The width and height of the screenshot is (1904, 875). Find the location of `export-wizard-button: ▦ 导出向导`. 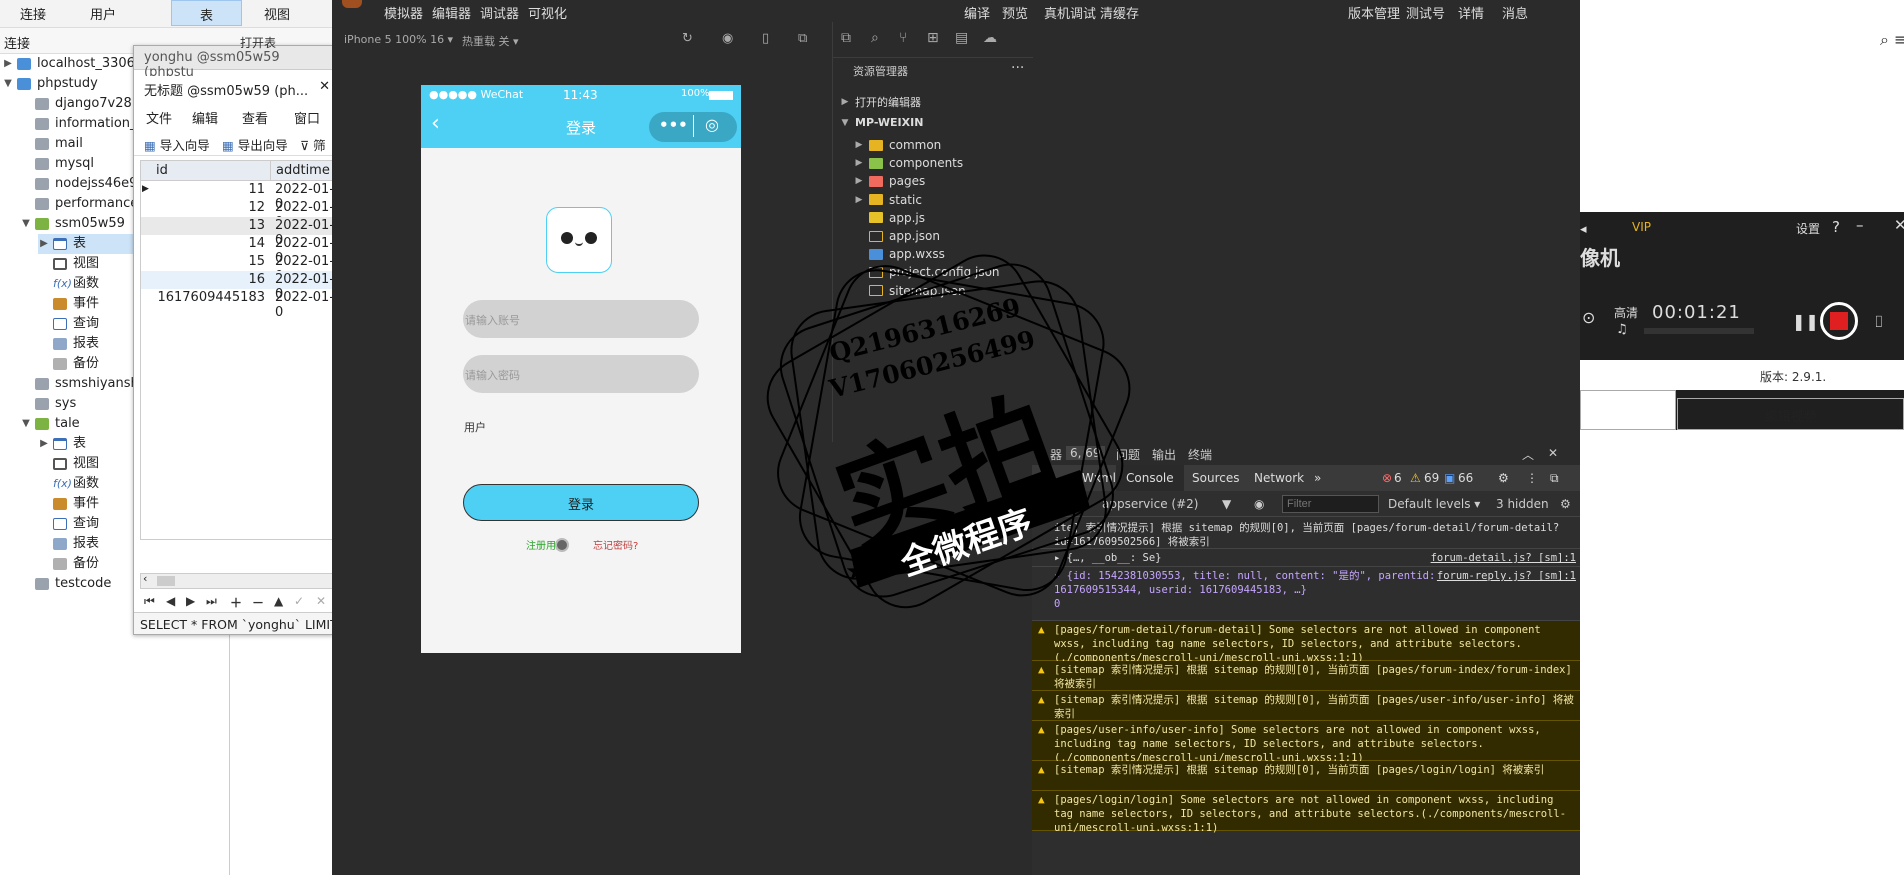

export-wizard-button: ▦ 导出向导 is located at coordinates (255, 144).